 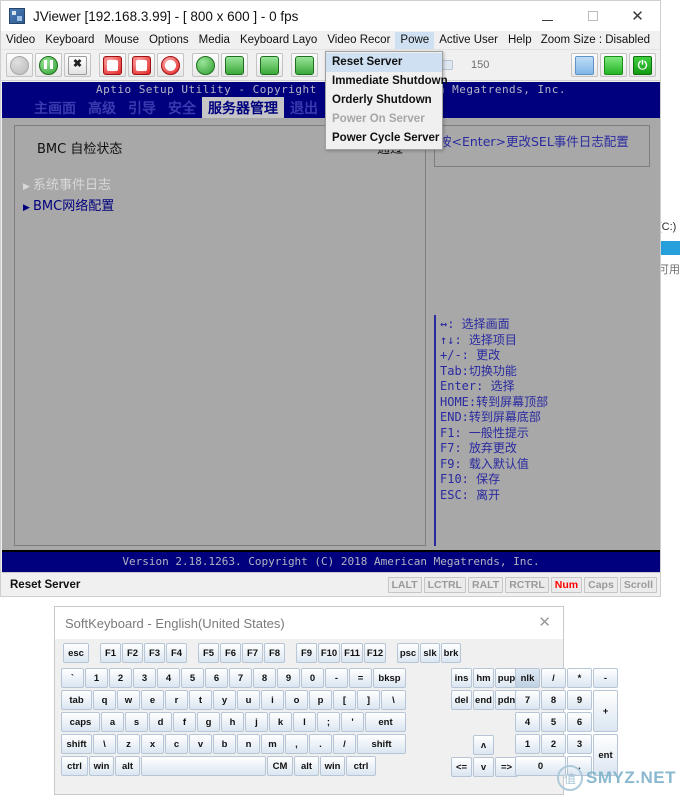 What do you see at coordinates (136, 722) in the screenshot?
I see `key-s: s` at bounding box center [136, 722].